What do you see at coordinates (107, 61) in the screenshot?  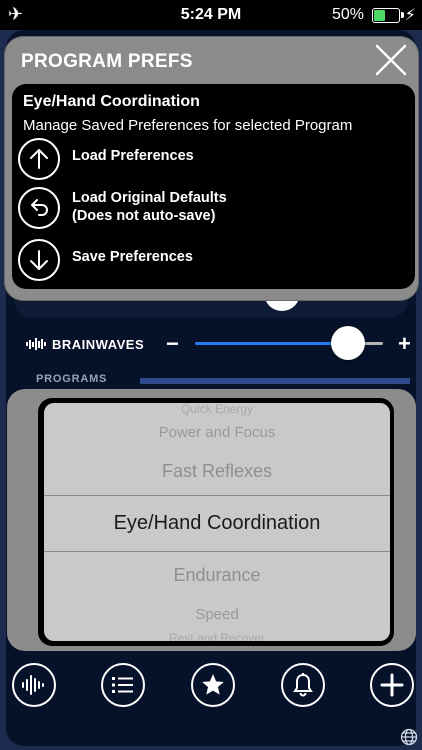 I see `modal-title: PROGRAM PREFS` at bounding box center [107, 61].